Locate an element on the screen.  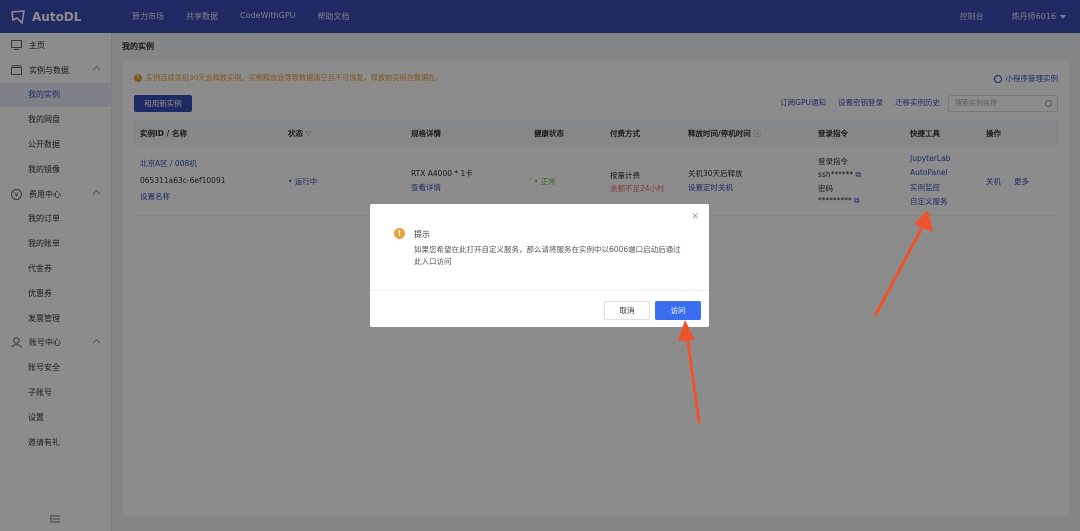
warning-icon: ! is located at coordinates (399, 233).